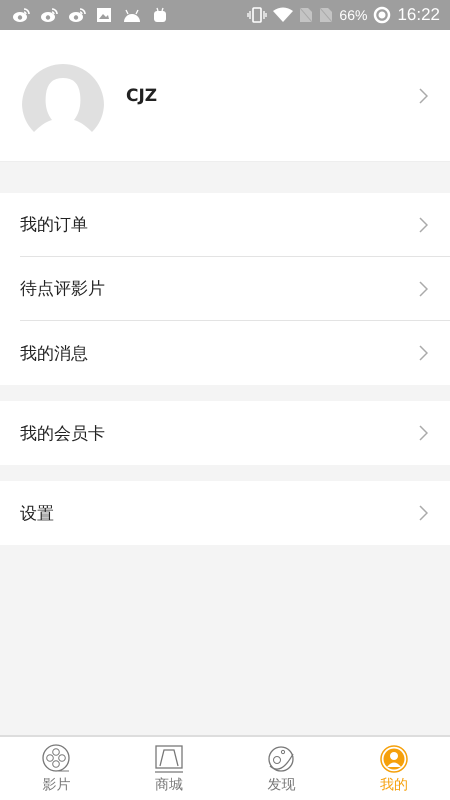 This screenshot has width=450, height=800. Describe the element at coordinates (56, 759) in the screenshot. I see `film-reel-icon` at that location.